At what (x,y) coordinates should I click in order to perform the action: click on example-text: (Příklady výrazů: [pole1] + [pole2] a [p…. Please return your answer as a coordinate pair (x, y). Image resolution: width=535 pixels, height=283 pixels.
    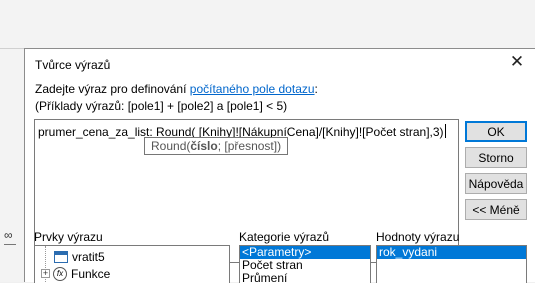
    Looking at the image, I should click on (161, 106).